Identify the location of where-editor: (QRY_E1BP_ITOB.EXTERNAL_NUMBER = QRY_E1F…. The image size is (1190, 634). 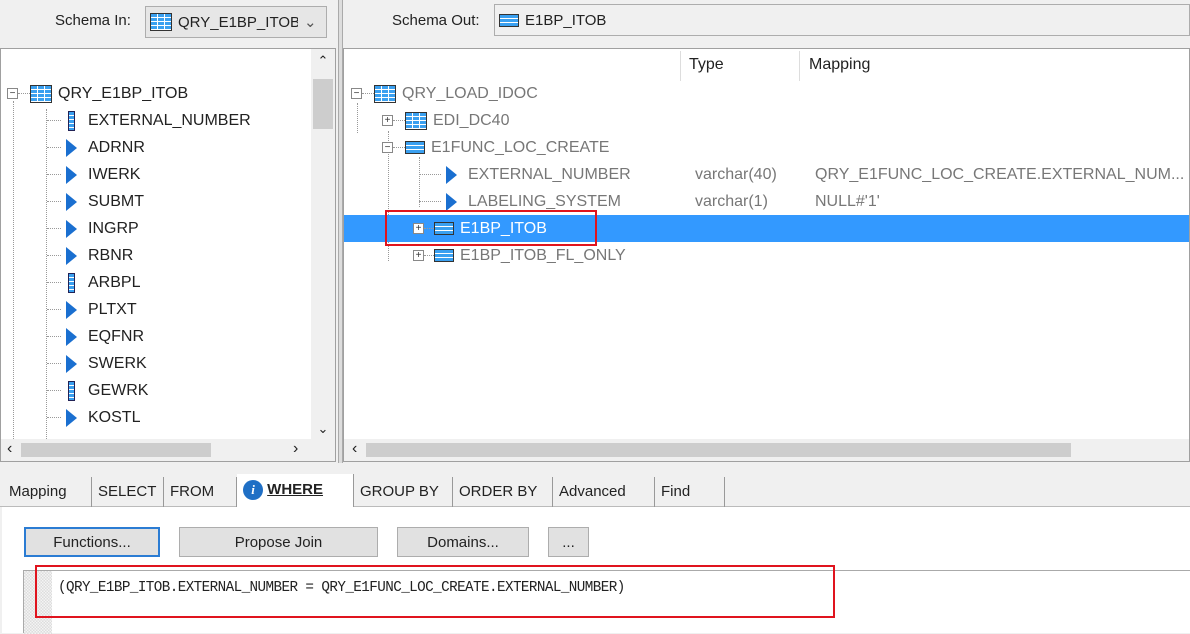
(606, 602).